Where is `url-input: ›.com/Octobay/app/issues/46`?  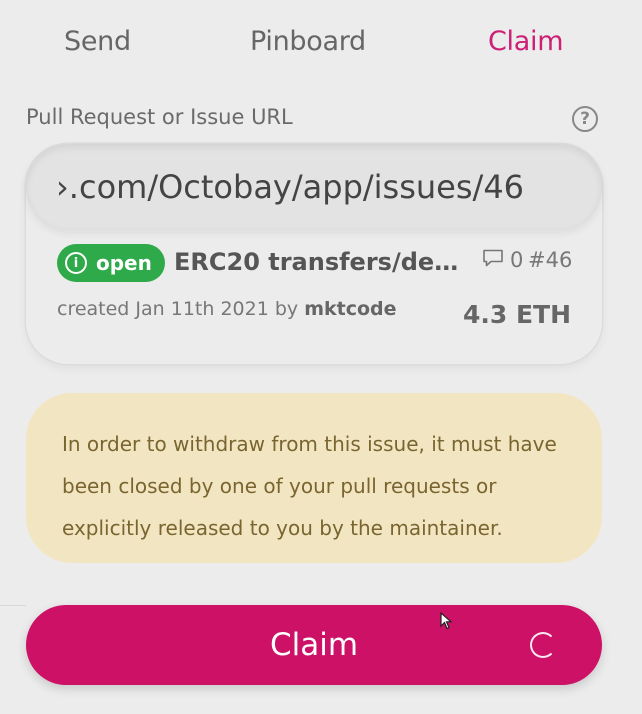 url-input: ›.com/Octobay/app/issues/46 is located at coordinates (314, 187).